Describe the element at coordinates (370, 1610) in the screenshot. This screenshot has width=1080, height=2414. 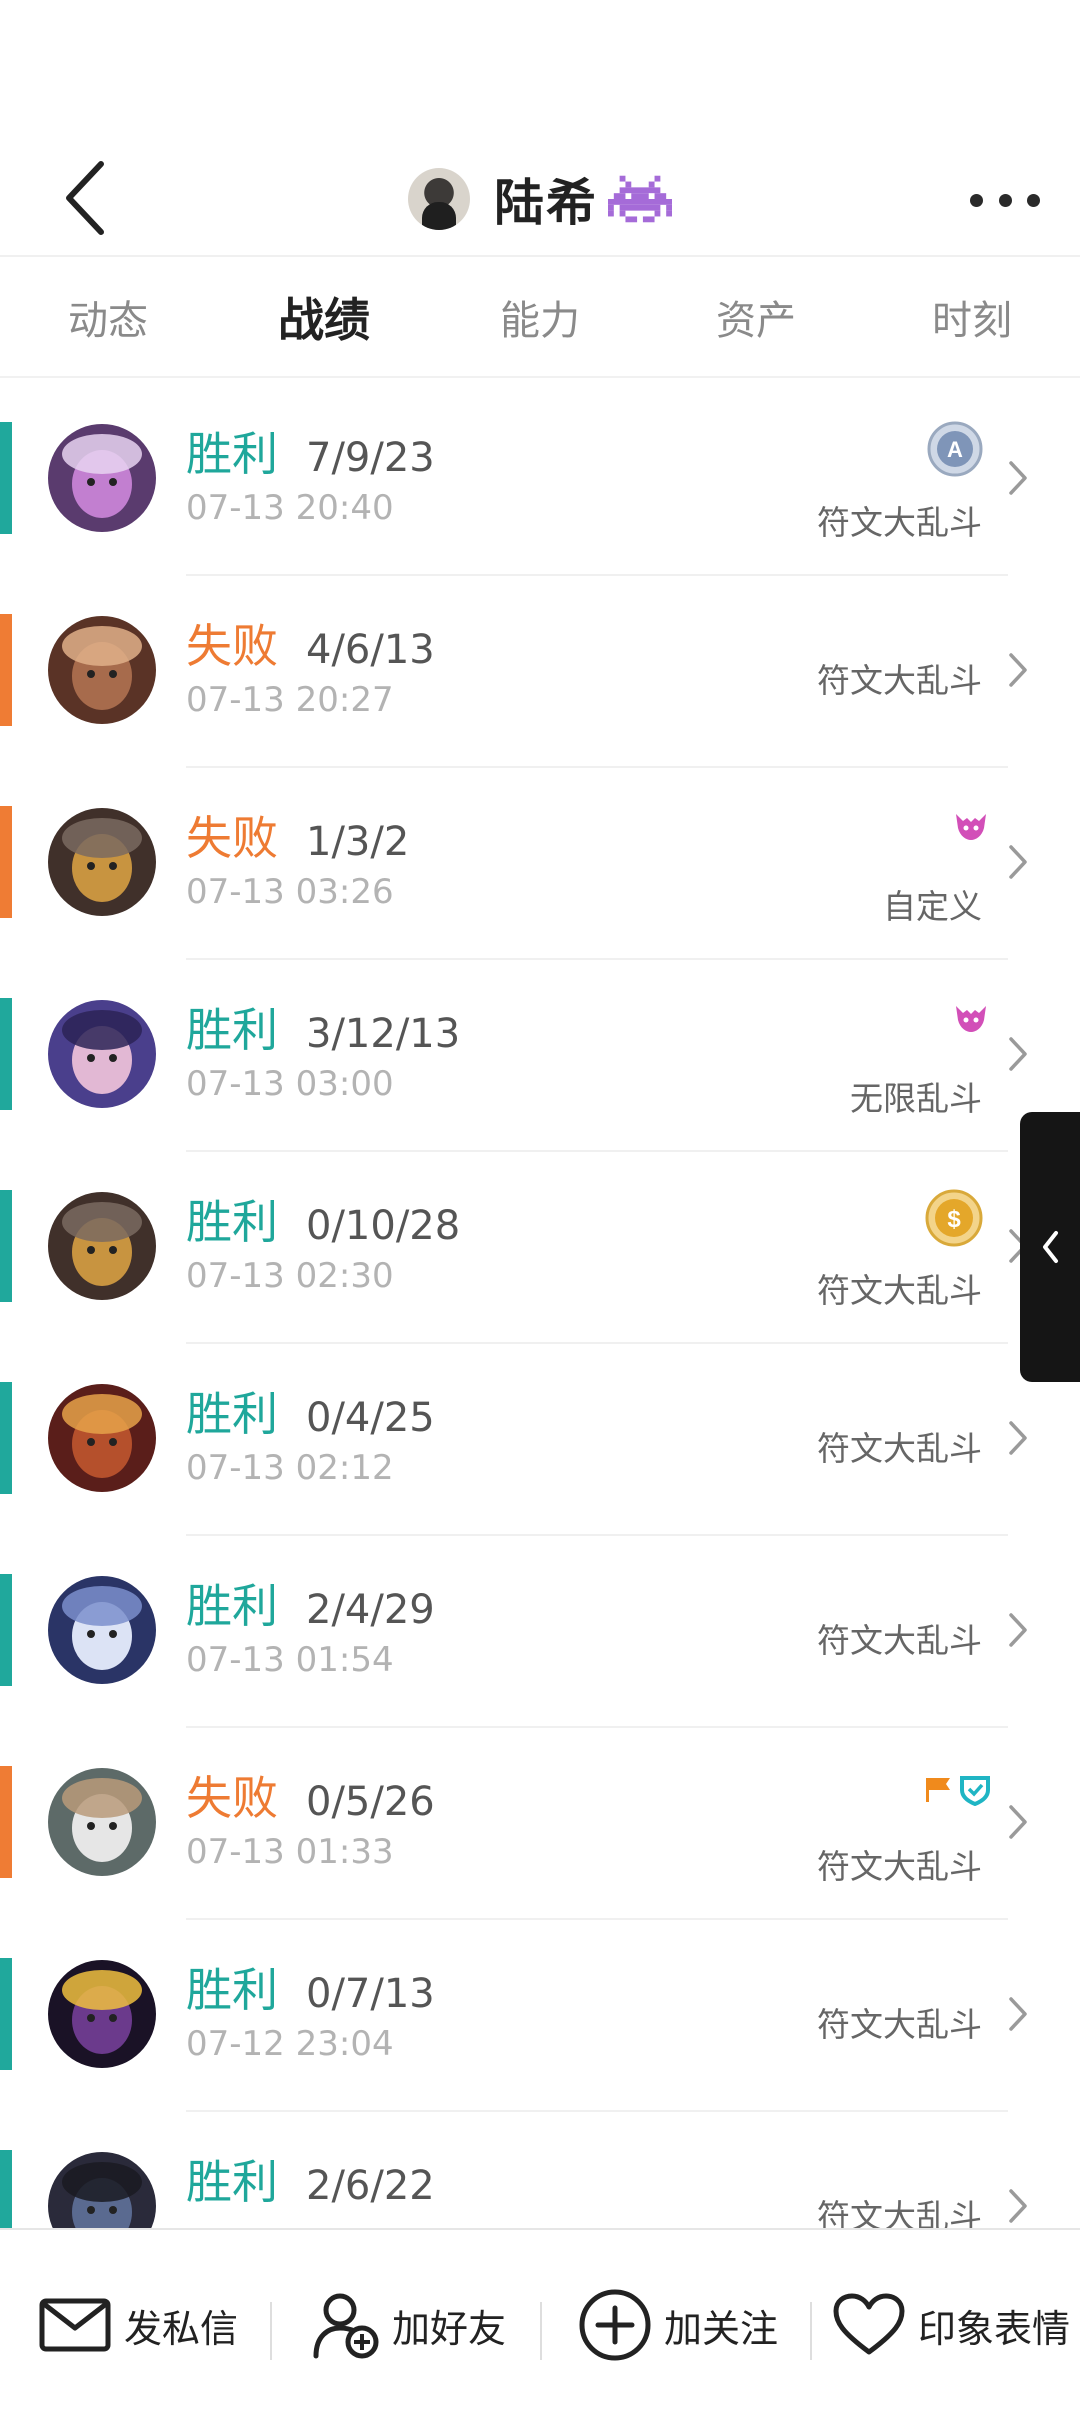
I see `kda-score: 2/4/29` at that location.